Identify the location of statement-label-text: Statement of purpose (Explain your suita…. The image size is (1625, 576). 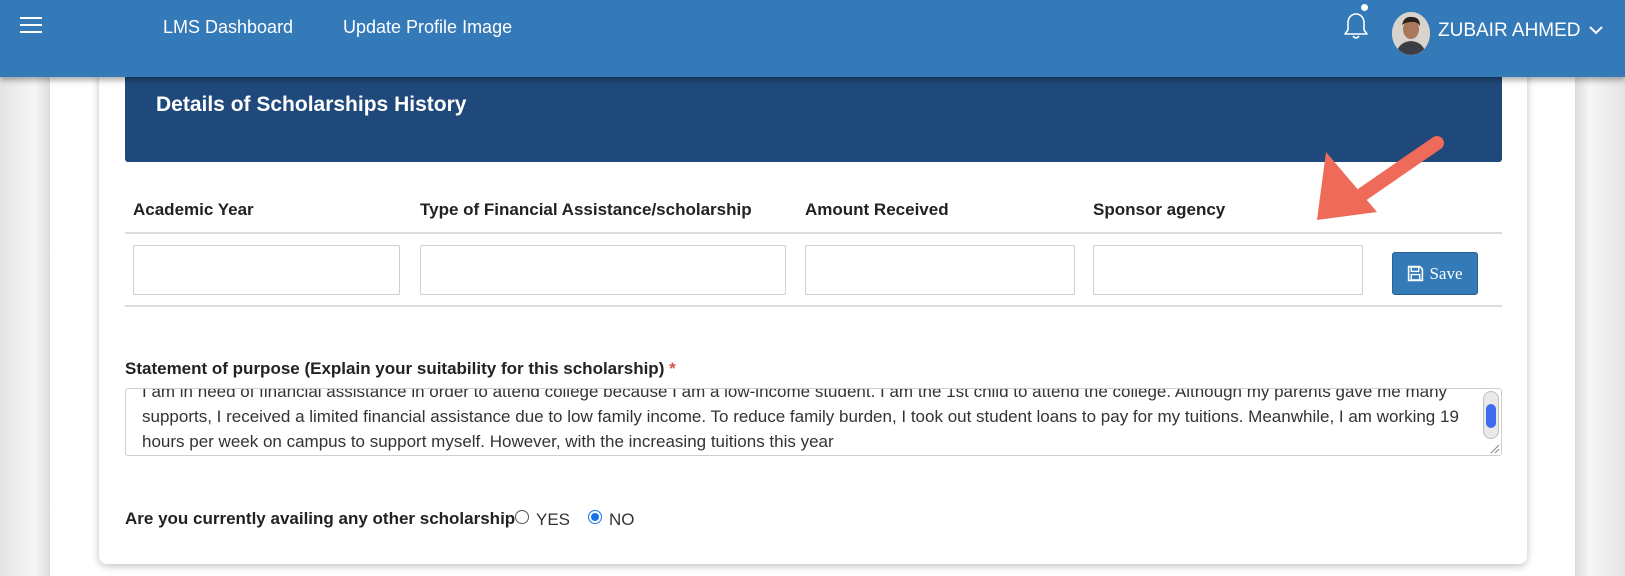
(395, 368).